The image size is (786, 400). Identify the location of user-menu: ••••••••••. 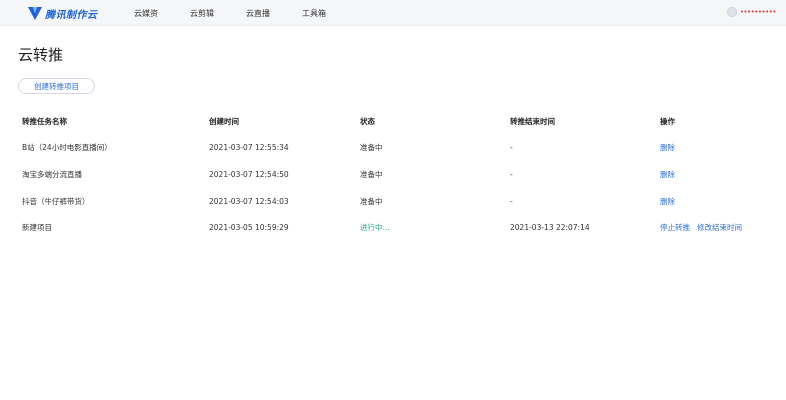
(751, 12).